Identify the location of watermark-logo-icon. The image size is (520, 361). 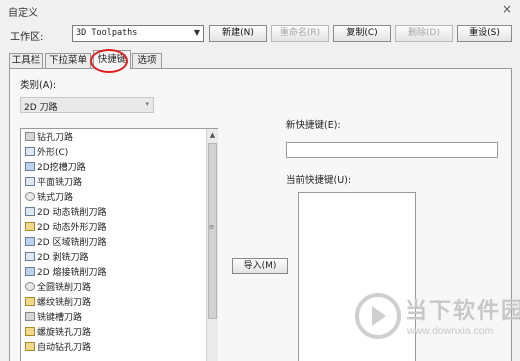
(378, 316).